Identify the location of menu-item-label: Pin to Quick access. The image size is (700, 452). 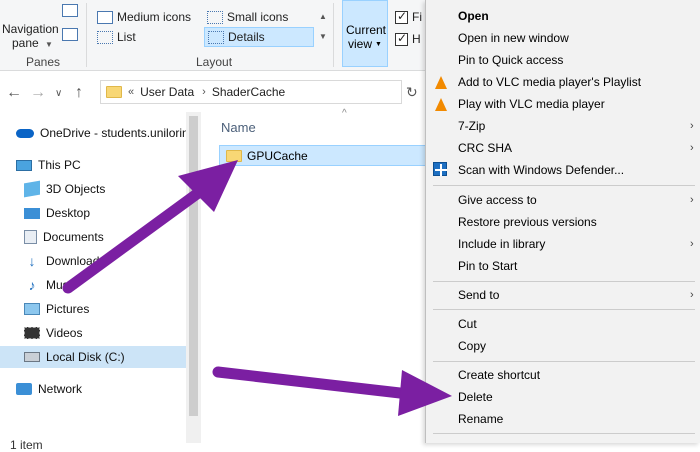
(511, 60).